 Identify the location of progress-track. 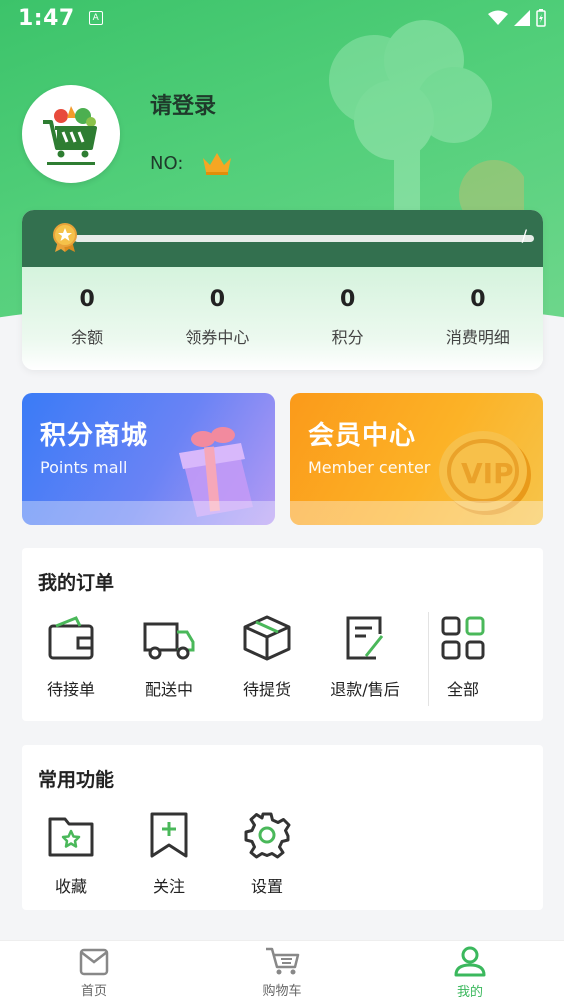
(304, 238).